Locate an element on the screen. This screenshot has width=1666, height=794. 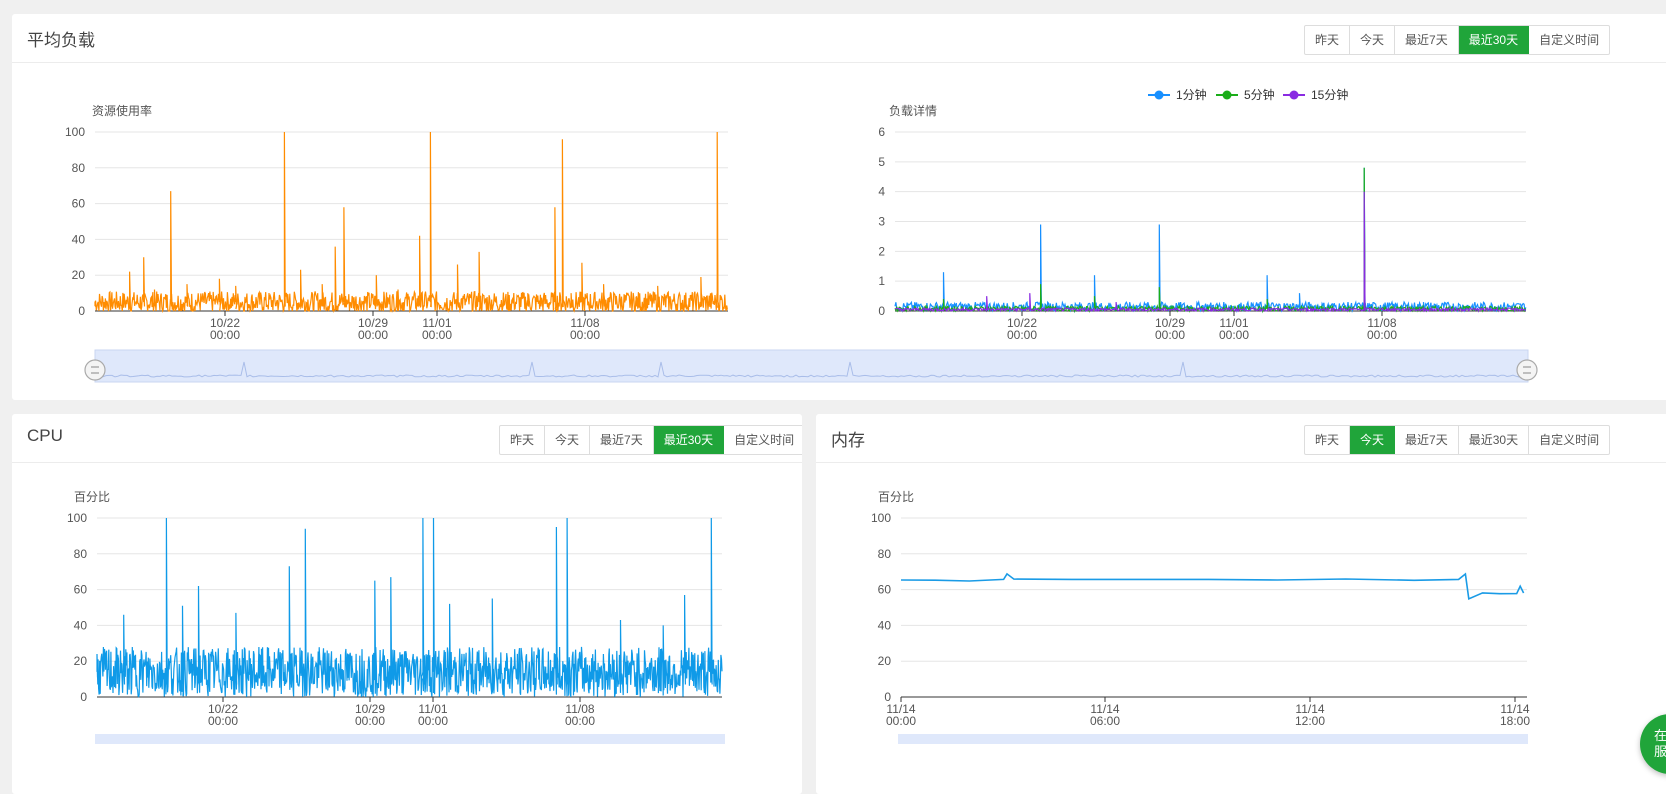
memory-xtick-label: 12:00 is located at coordinates (1310, 721).